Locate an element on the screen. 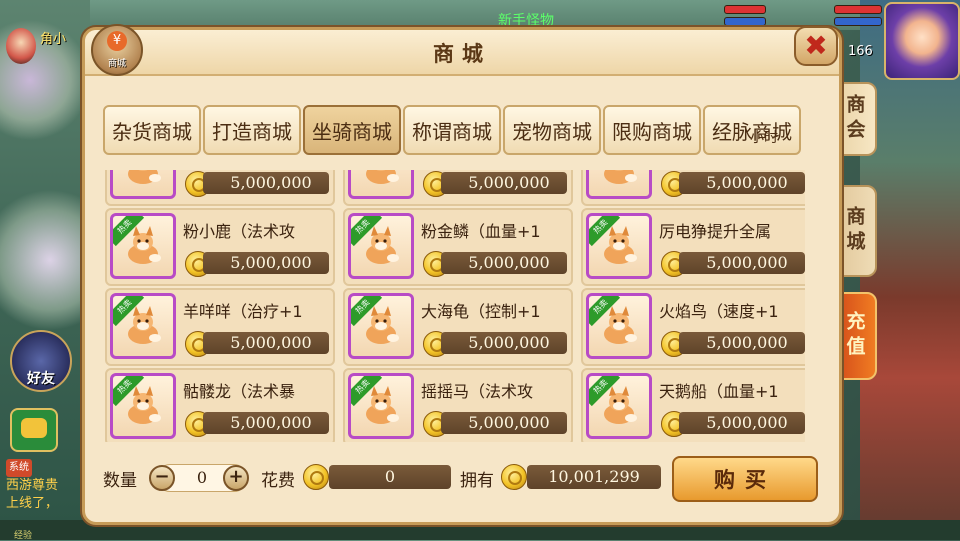 The image size is (960, 541). friends-button: 好友 is located at coordinates (41, 361).